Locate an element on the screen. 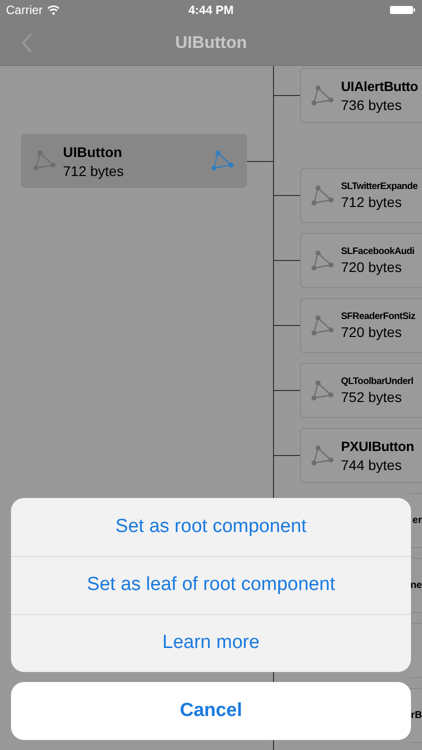 The width and height of the screenshot is (422, 750). node-size: 736 bytes is located at coordinates (372, 105).